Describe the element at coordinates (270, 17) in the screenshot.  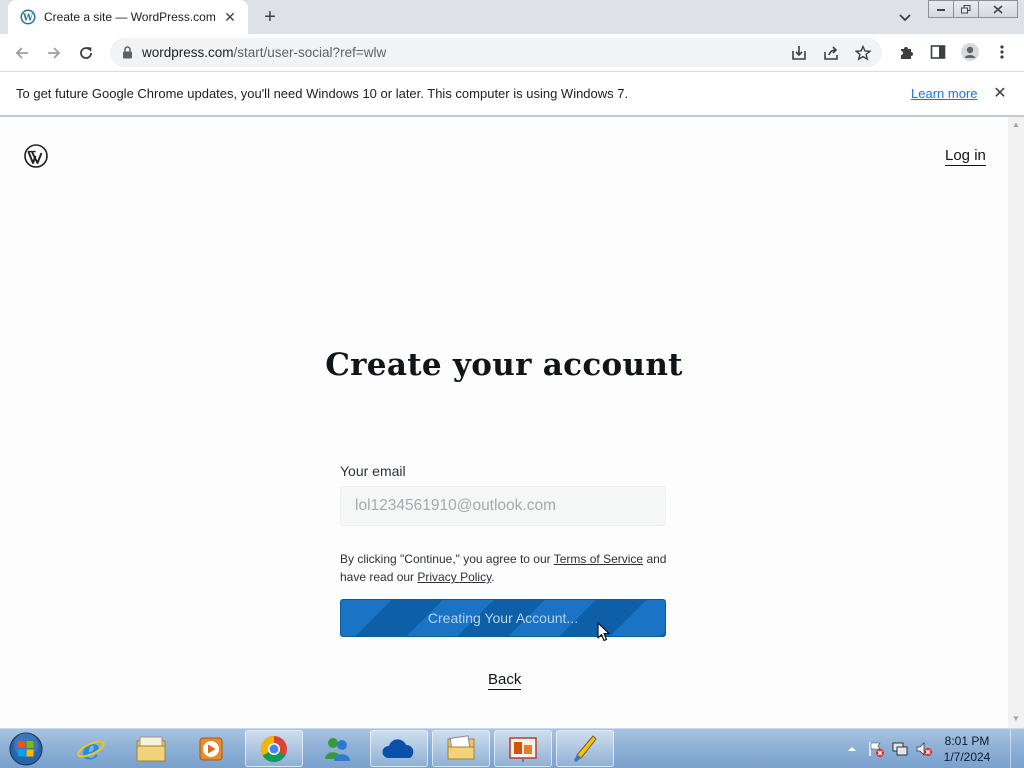
I see `new-tab-icon: +` at that location.